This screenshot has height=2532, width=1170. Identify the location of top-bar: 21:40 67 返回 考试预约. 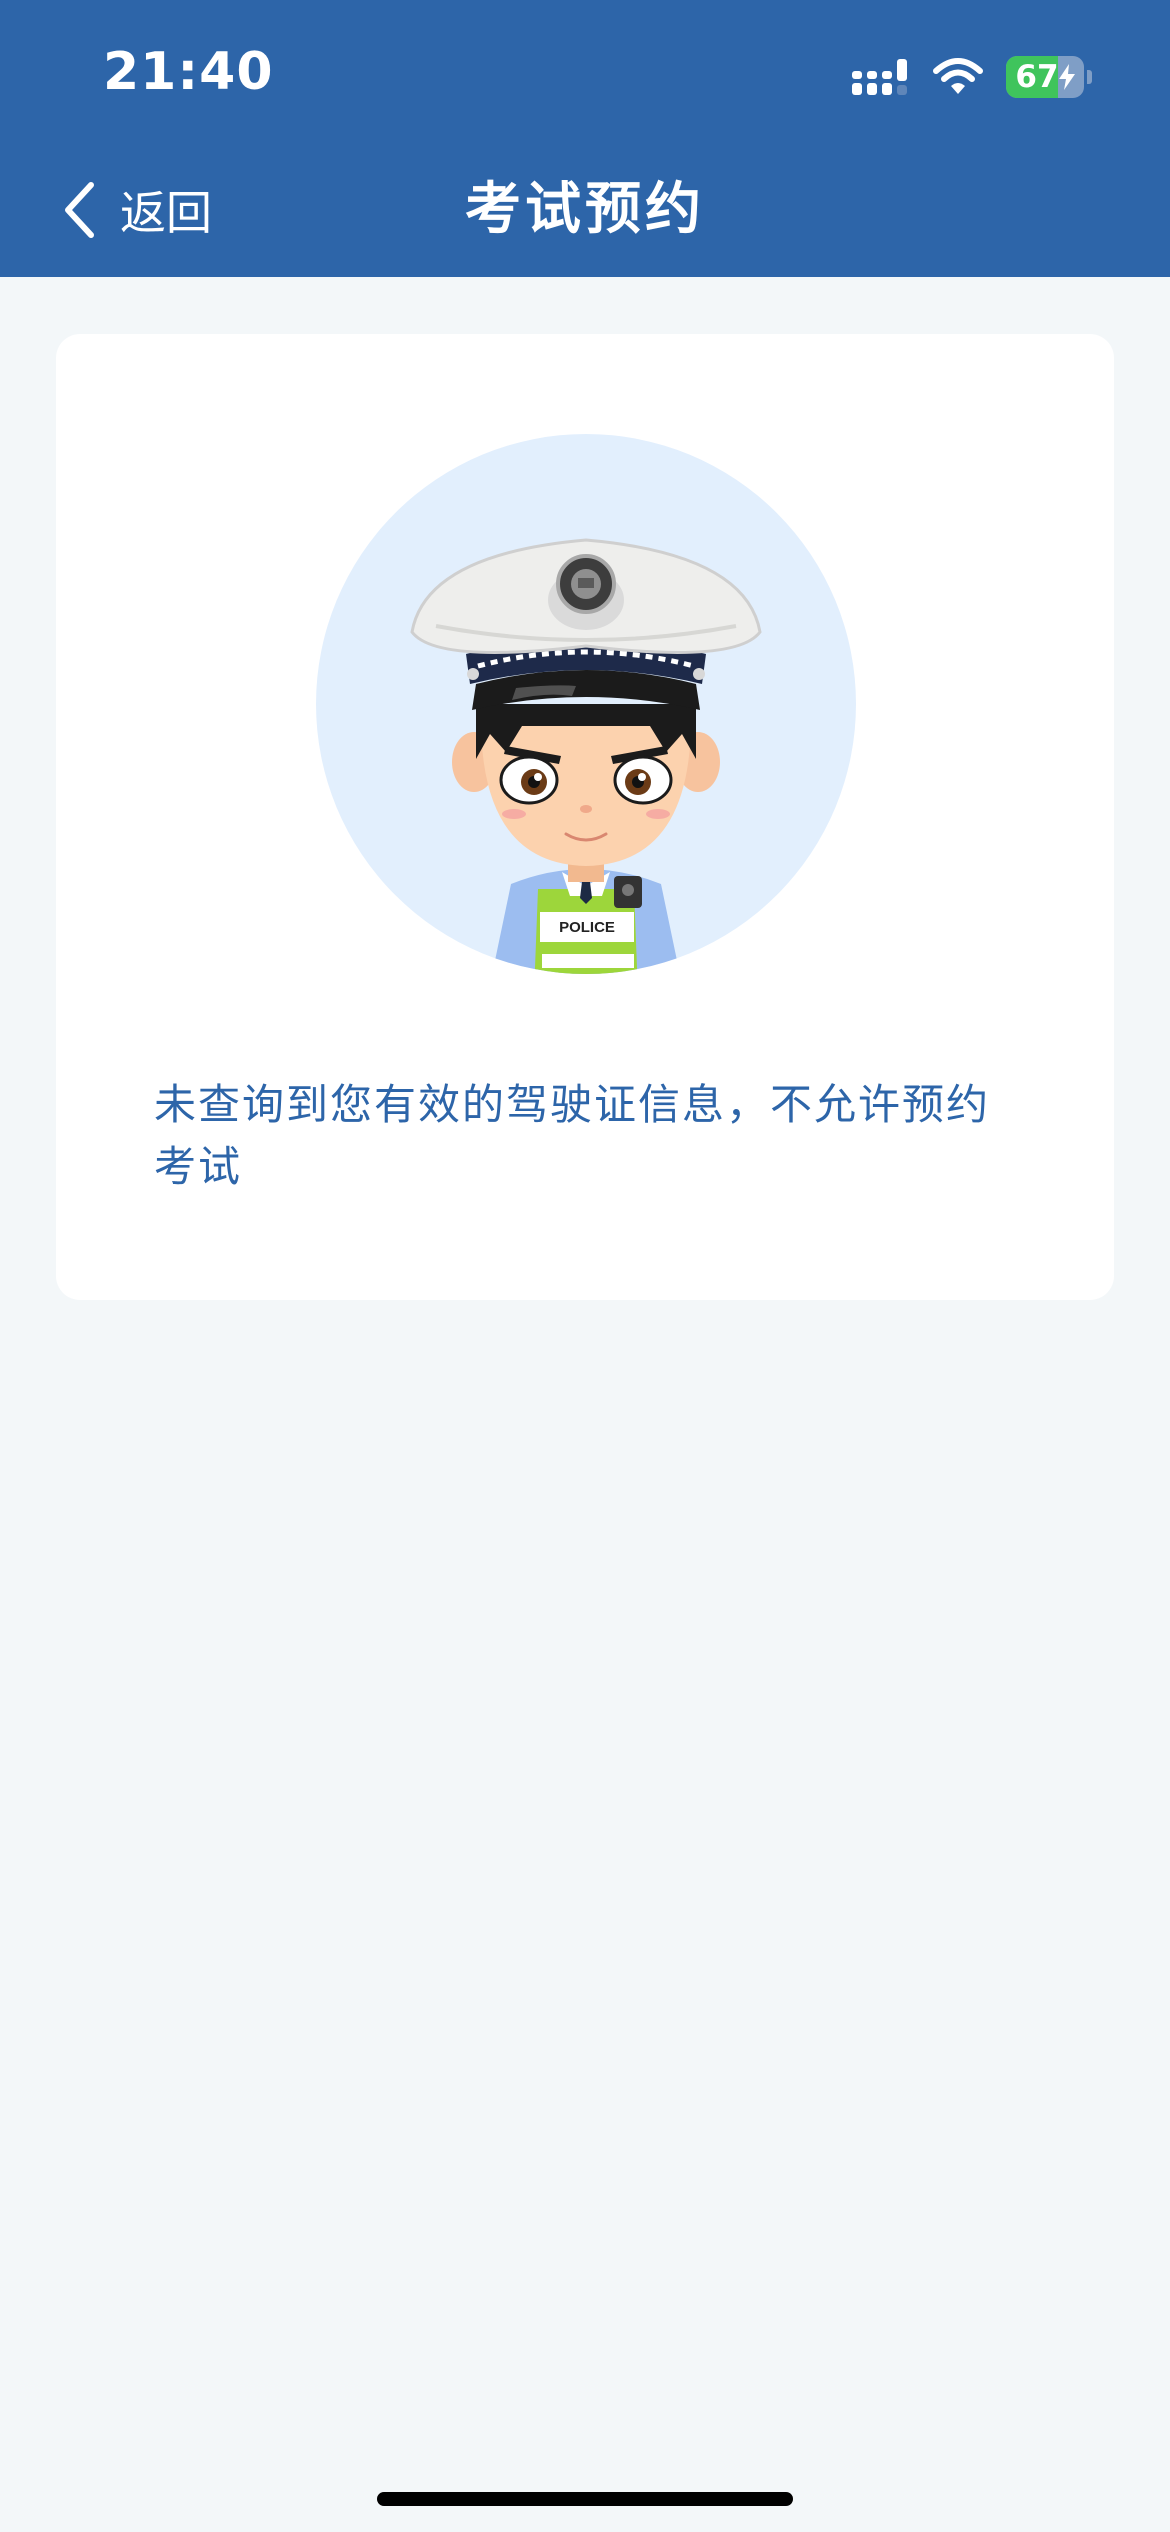
(585, 138).